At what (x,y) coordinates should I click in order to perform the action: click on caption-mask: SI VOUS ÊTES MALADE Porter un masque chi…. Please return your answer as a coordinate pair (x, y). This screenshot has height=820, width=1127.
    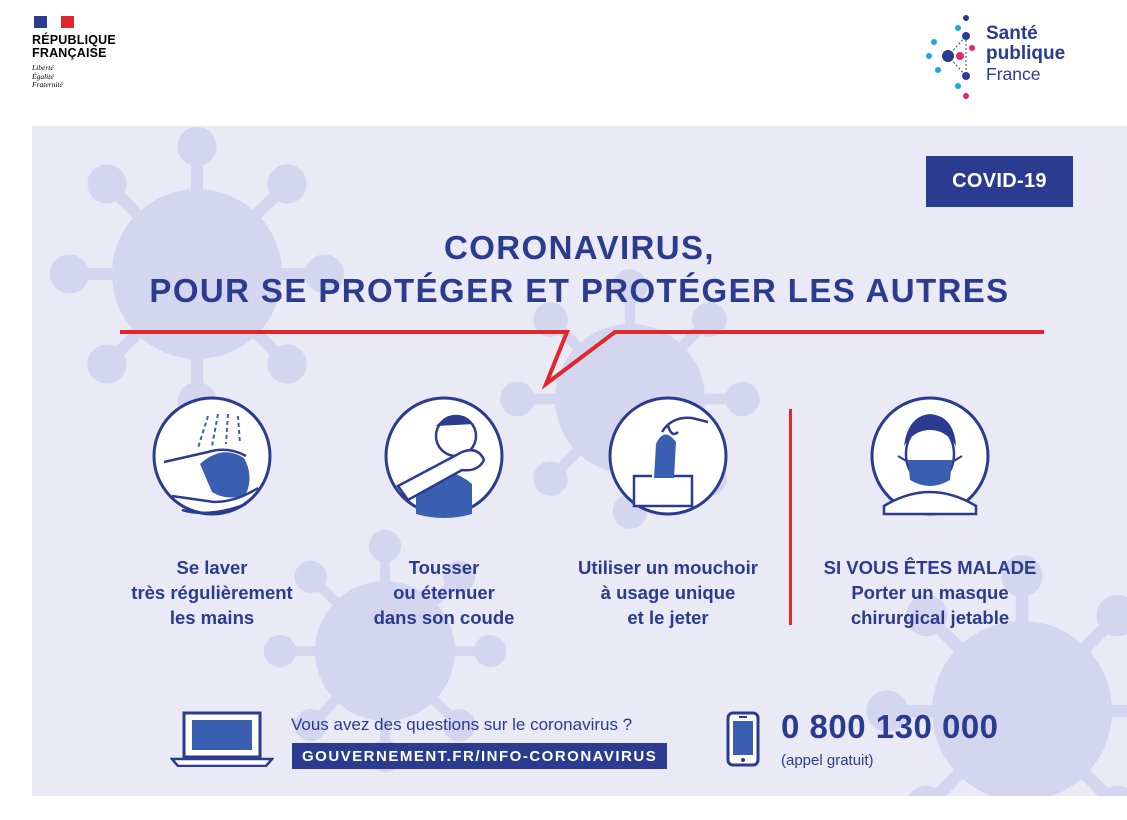
    Looking at the image, I should click on (930, 592).